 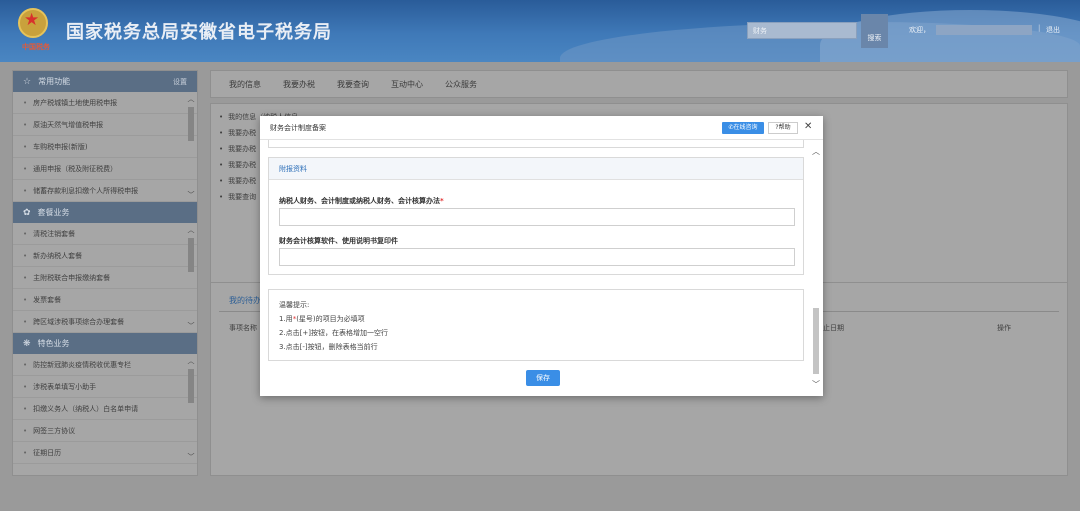 What do you see at coordinates (105, 103) in the screenshot?
I see `sidebar-item: • 房产税城镇土地使用税申报` at bounding box center [105, 103].